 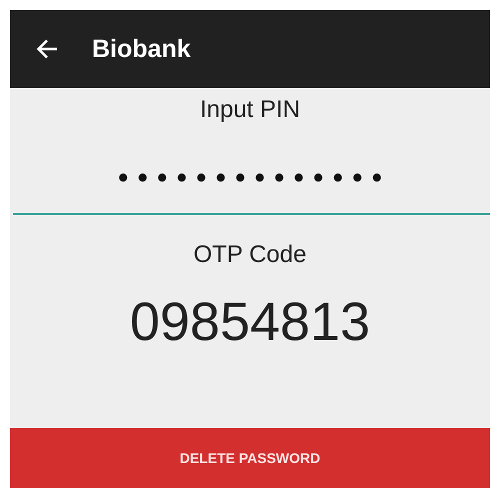 What do you see at coordinates (47, 49) in the screenshot?
I see `back-arrow-icon` at bounding box center [47, 49].